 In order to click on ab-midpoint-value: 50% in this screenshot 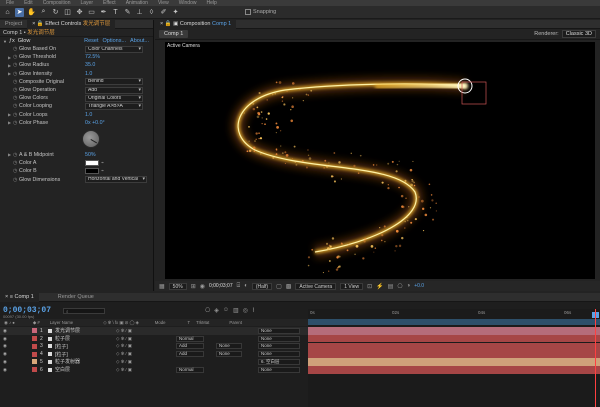, I will do `click(90, 155)`.